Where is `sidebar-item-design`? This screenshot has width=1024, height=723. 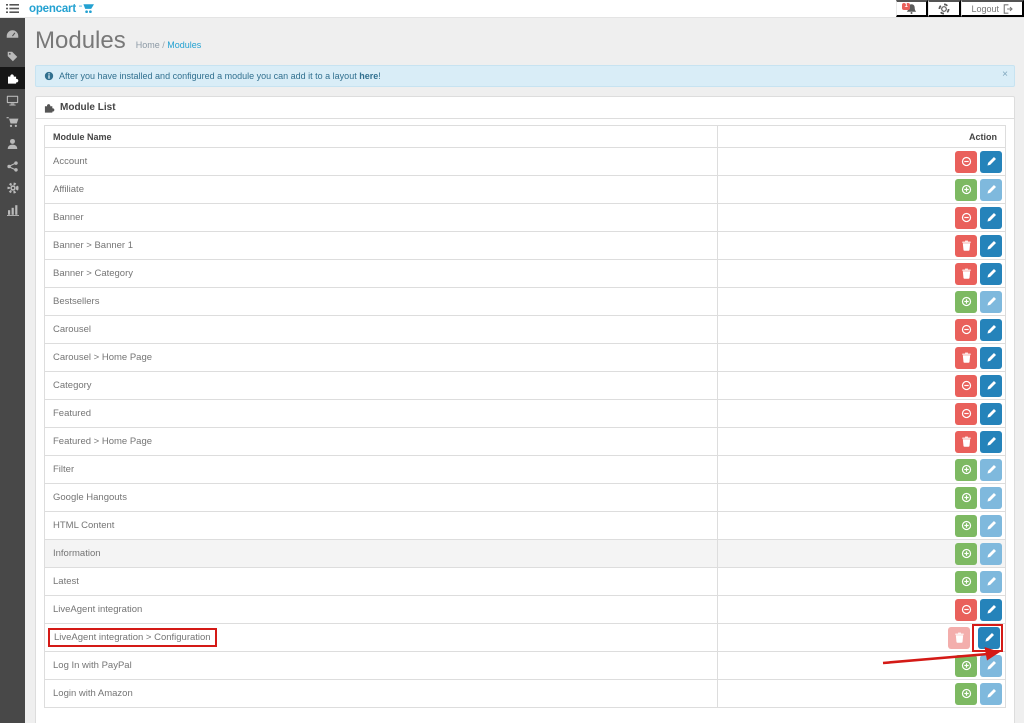 sidebar-item-design is located at coordinates (12, 100).